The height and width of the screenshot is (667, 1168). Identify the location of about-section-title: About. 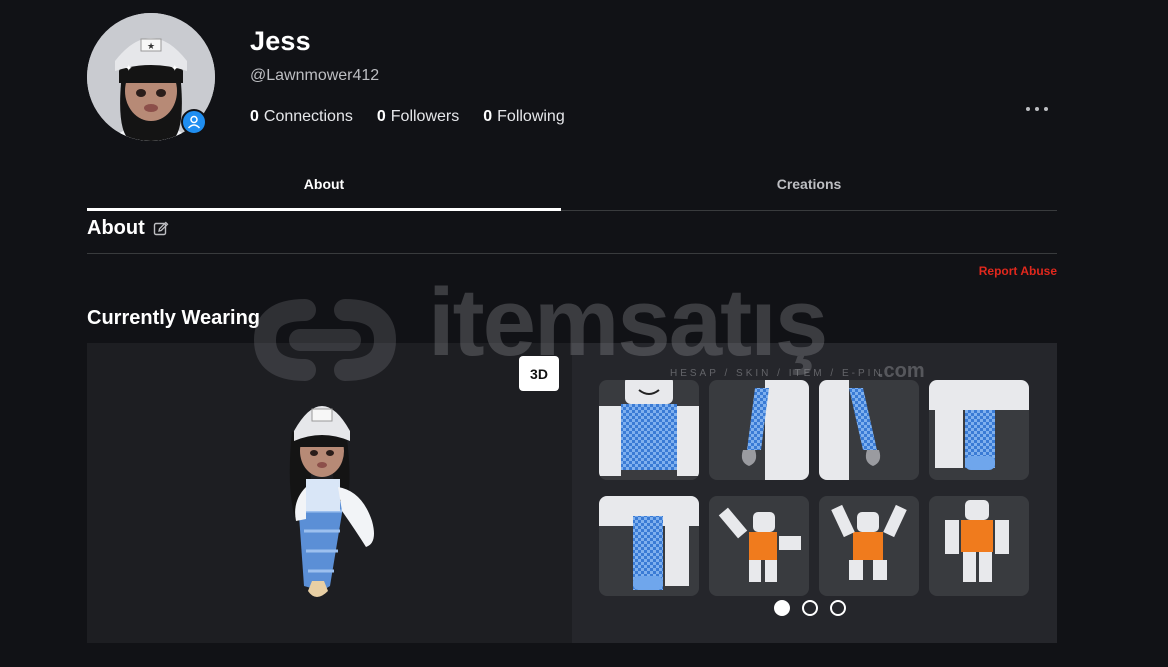
(128, 228).